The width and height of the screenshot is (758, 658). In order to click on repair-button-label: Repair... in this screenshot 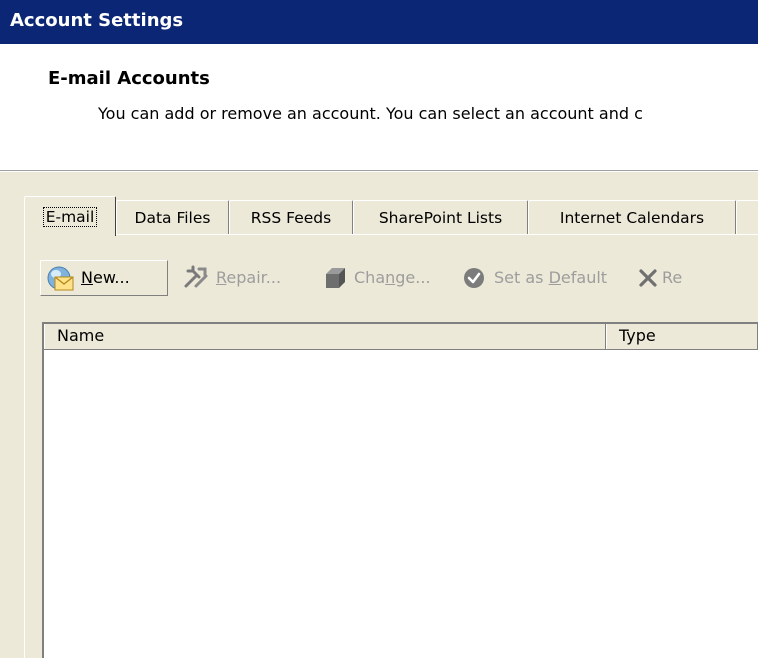, I will do `click(249, 277)`.